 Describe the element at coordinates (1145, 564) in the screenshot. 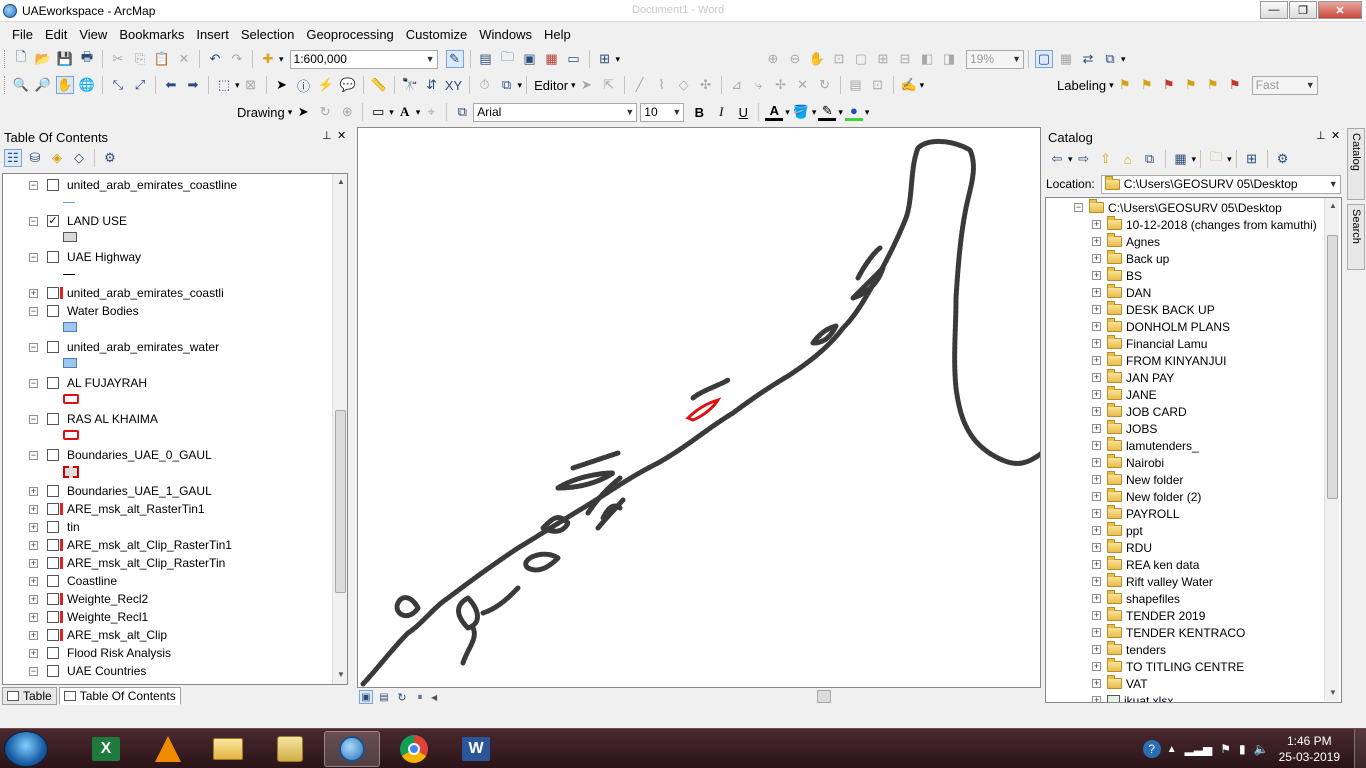

I see `catalog-folder-item: + REA ken data` at that location.